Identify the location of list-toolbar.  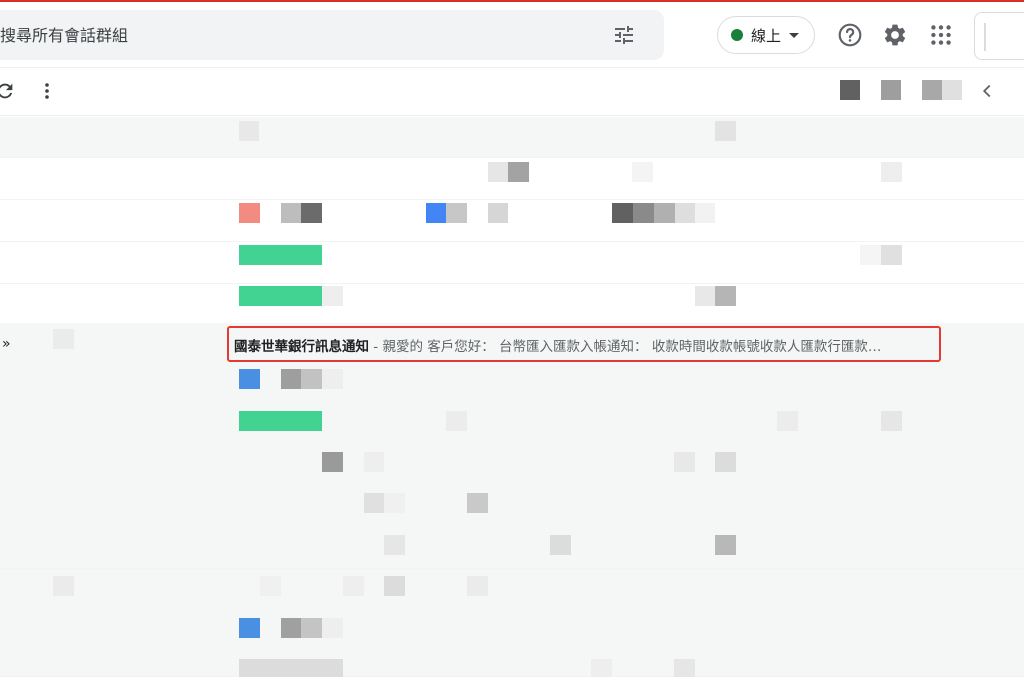
(512, 92).